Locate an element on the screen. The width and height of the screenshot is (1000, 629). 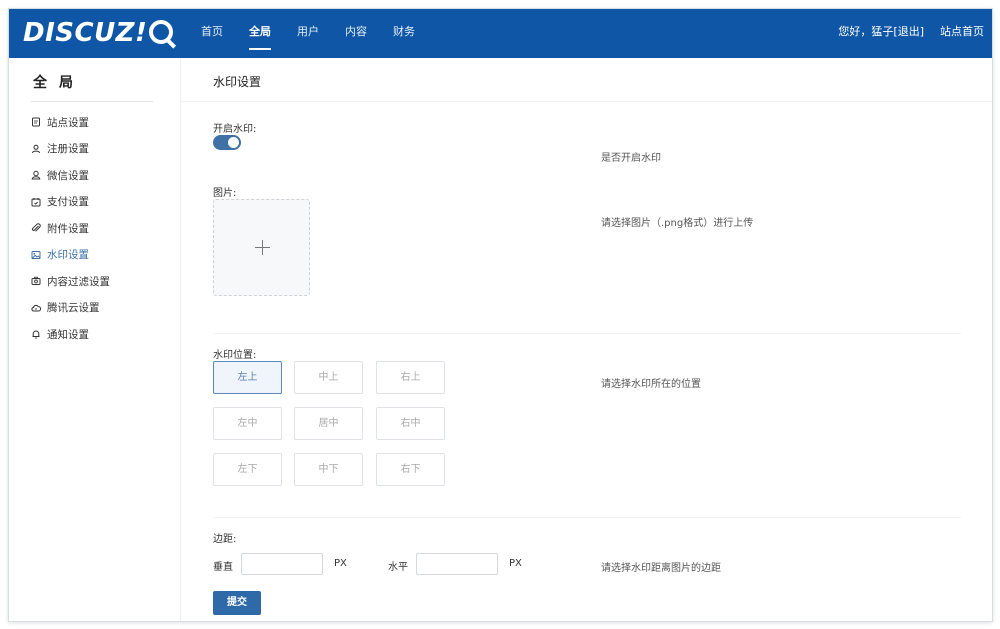
sidebar-item-payment: 支付设置 is located at coordinates (70, 202).